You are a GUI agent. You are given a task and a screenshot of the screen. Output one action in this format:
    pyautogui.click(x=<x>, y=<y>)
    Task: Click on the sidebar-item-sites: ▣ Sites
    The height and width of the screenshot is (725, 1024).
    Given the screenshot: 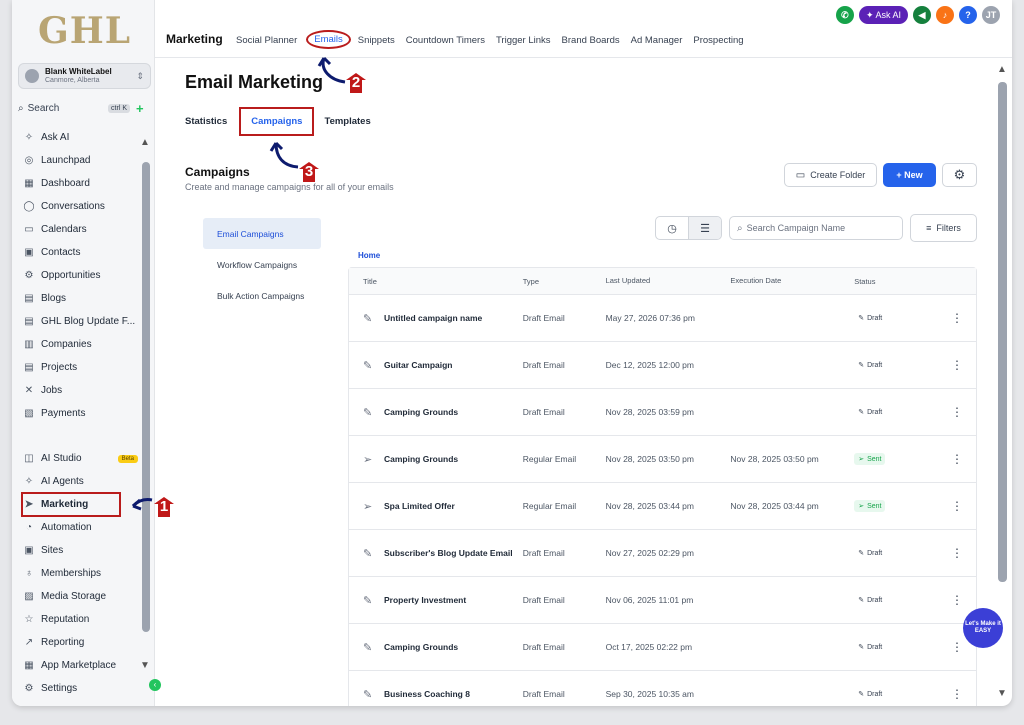 What is the action you would take?
    pyautogui.click(x=83, y=550)
    